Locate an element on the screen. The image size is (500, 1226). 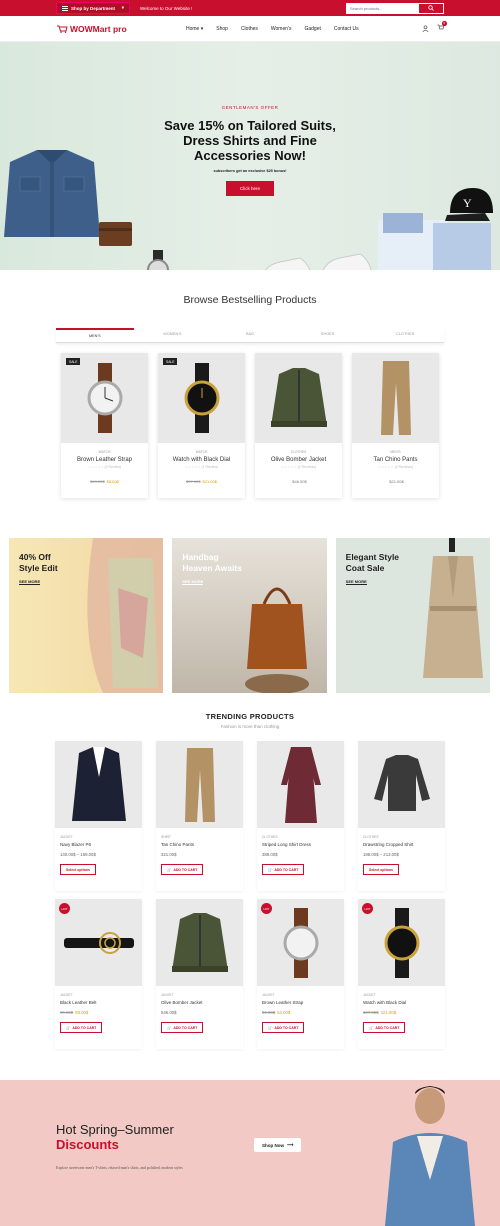
logo-text: WOWMart pro is located at coordinates (98, 28).